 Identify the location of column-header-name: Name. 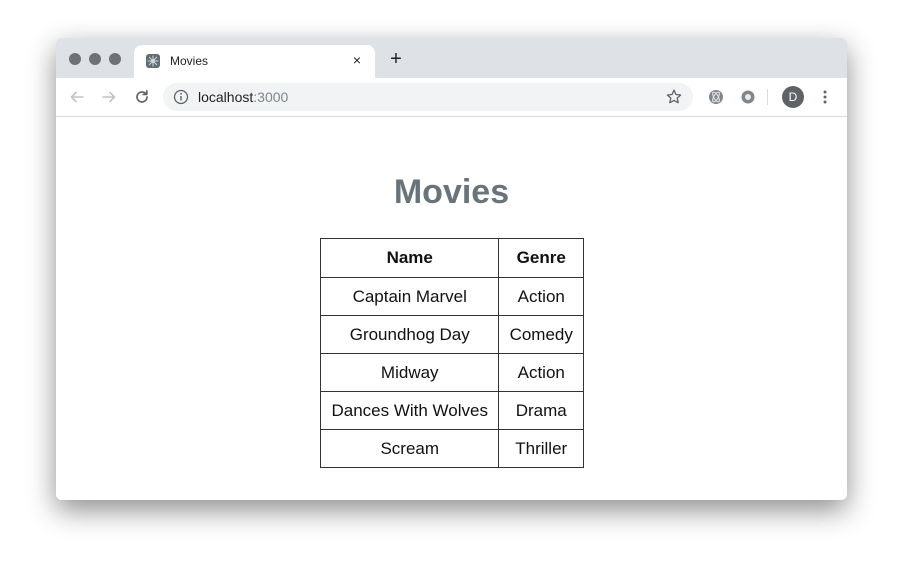
(409, 258).